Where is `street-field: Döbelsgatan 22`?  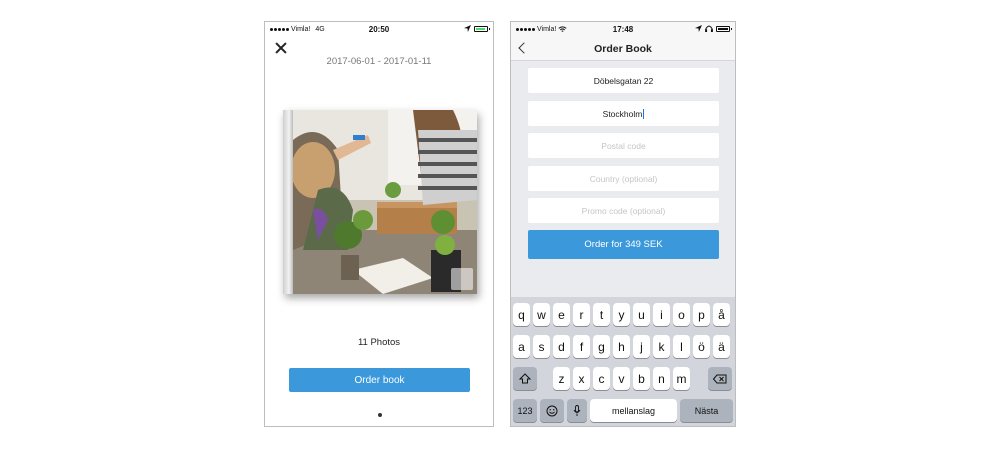
street-field: Döbelsgatan 22 is located at coordinates (623, 80).